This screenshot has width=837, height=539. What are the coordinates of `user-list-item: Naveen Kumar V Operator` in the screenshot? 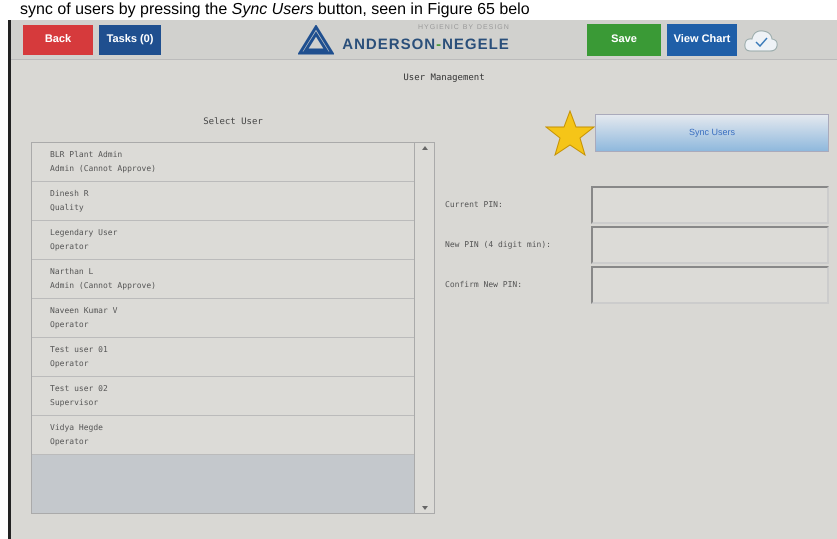 It's located at (223, 318).